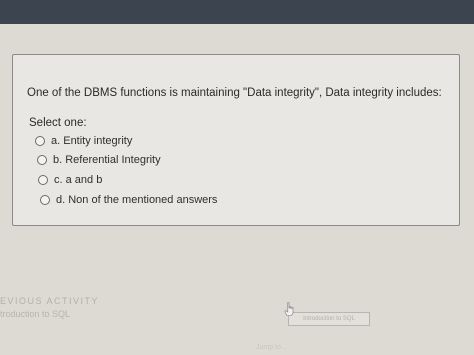 Image resolution: width=474 pixels, height=355 pixels. I want to click on answer-option-label: b. Referential Integrity, so click(107, 160).